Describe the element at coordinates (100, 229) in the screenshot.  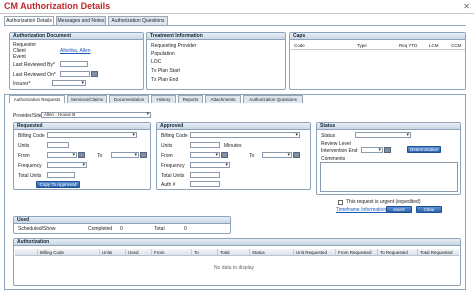
I see `completed-label: Completed` at that location.